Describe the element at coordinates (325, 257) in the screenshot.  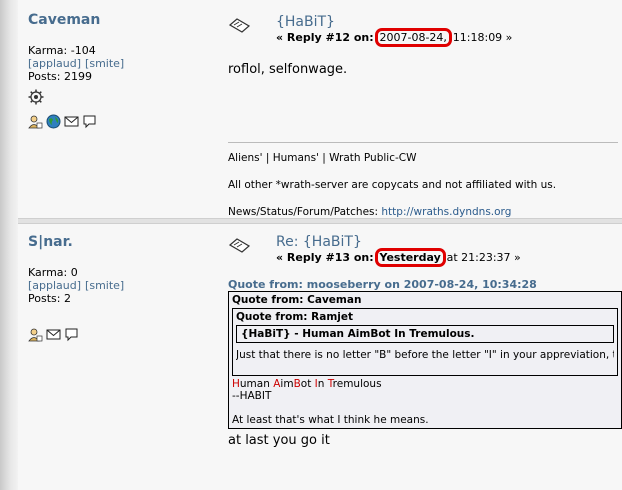
I see `reply-number: « Reply #13 on:` at that location.